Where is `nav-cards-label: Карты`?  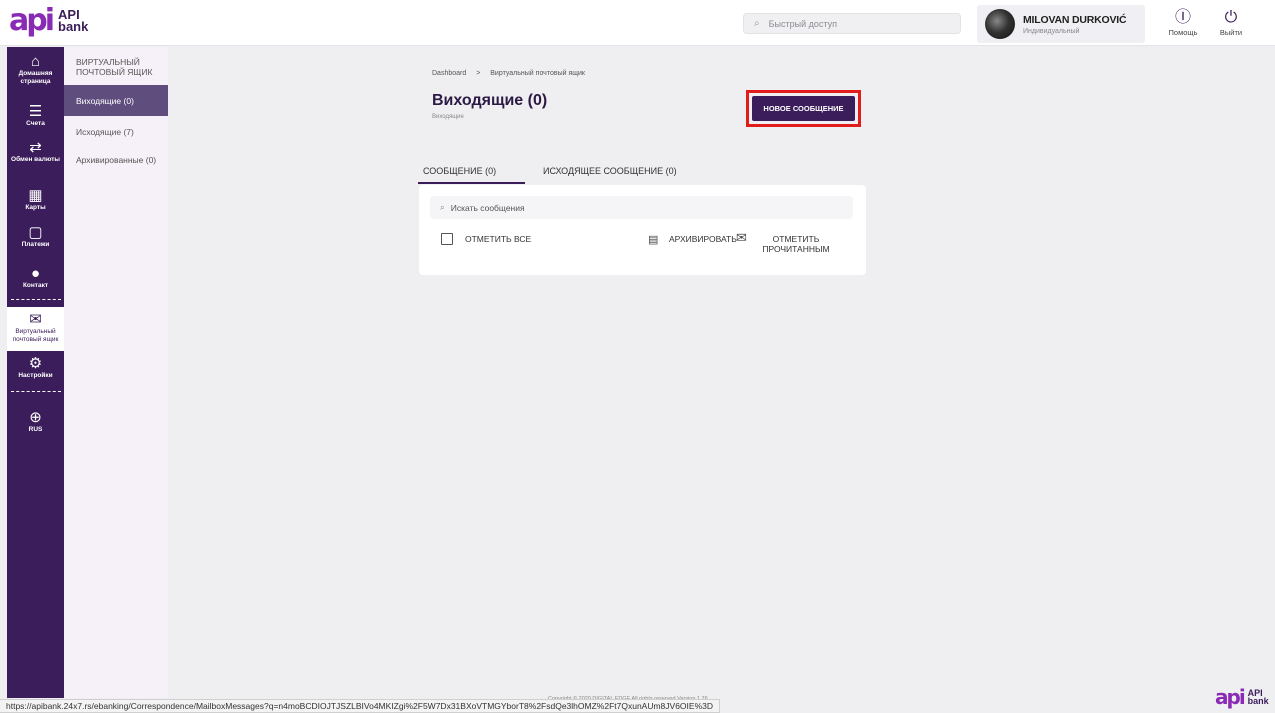
nav-cards-label: Карты is located at coordinates (35, 207).